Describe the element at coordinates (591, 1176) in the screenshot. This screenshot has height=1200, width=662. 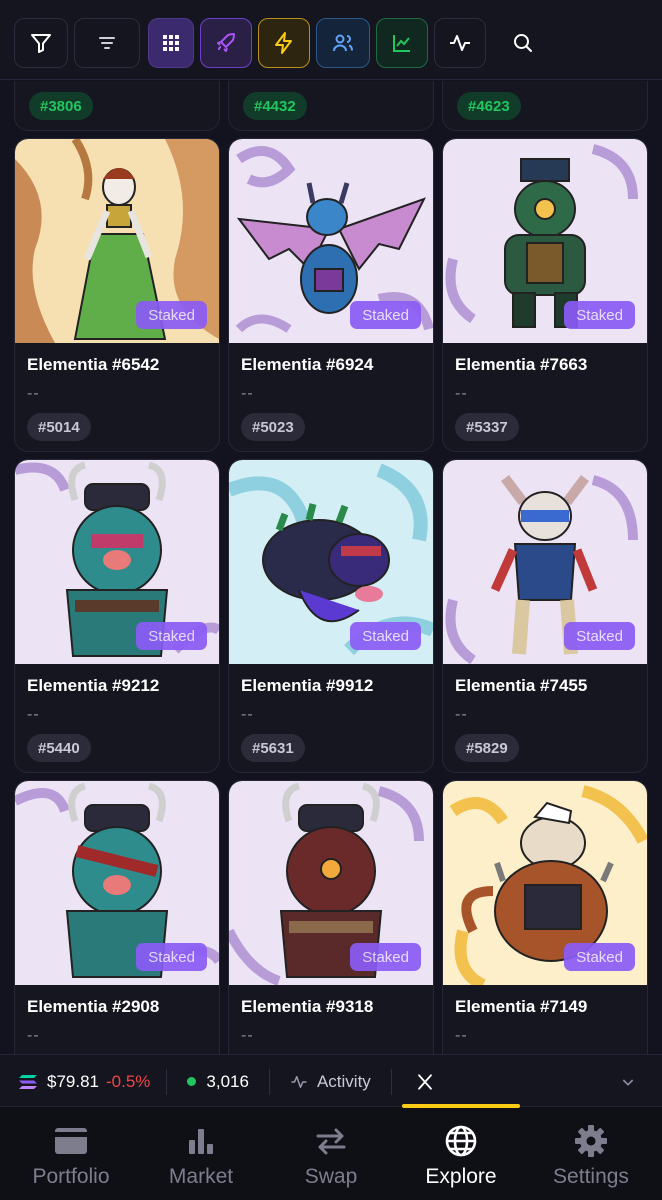
I see `nav-label: Settings` at that location.